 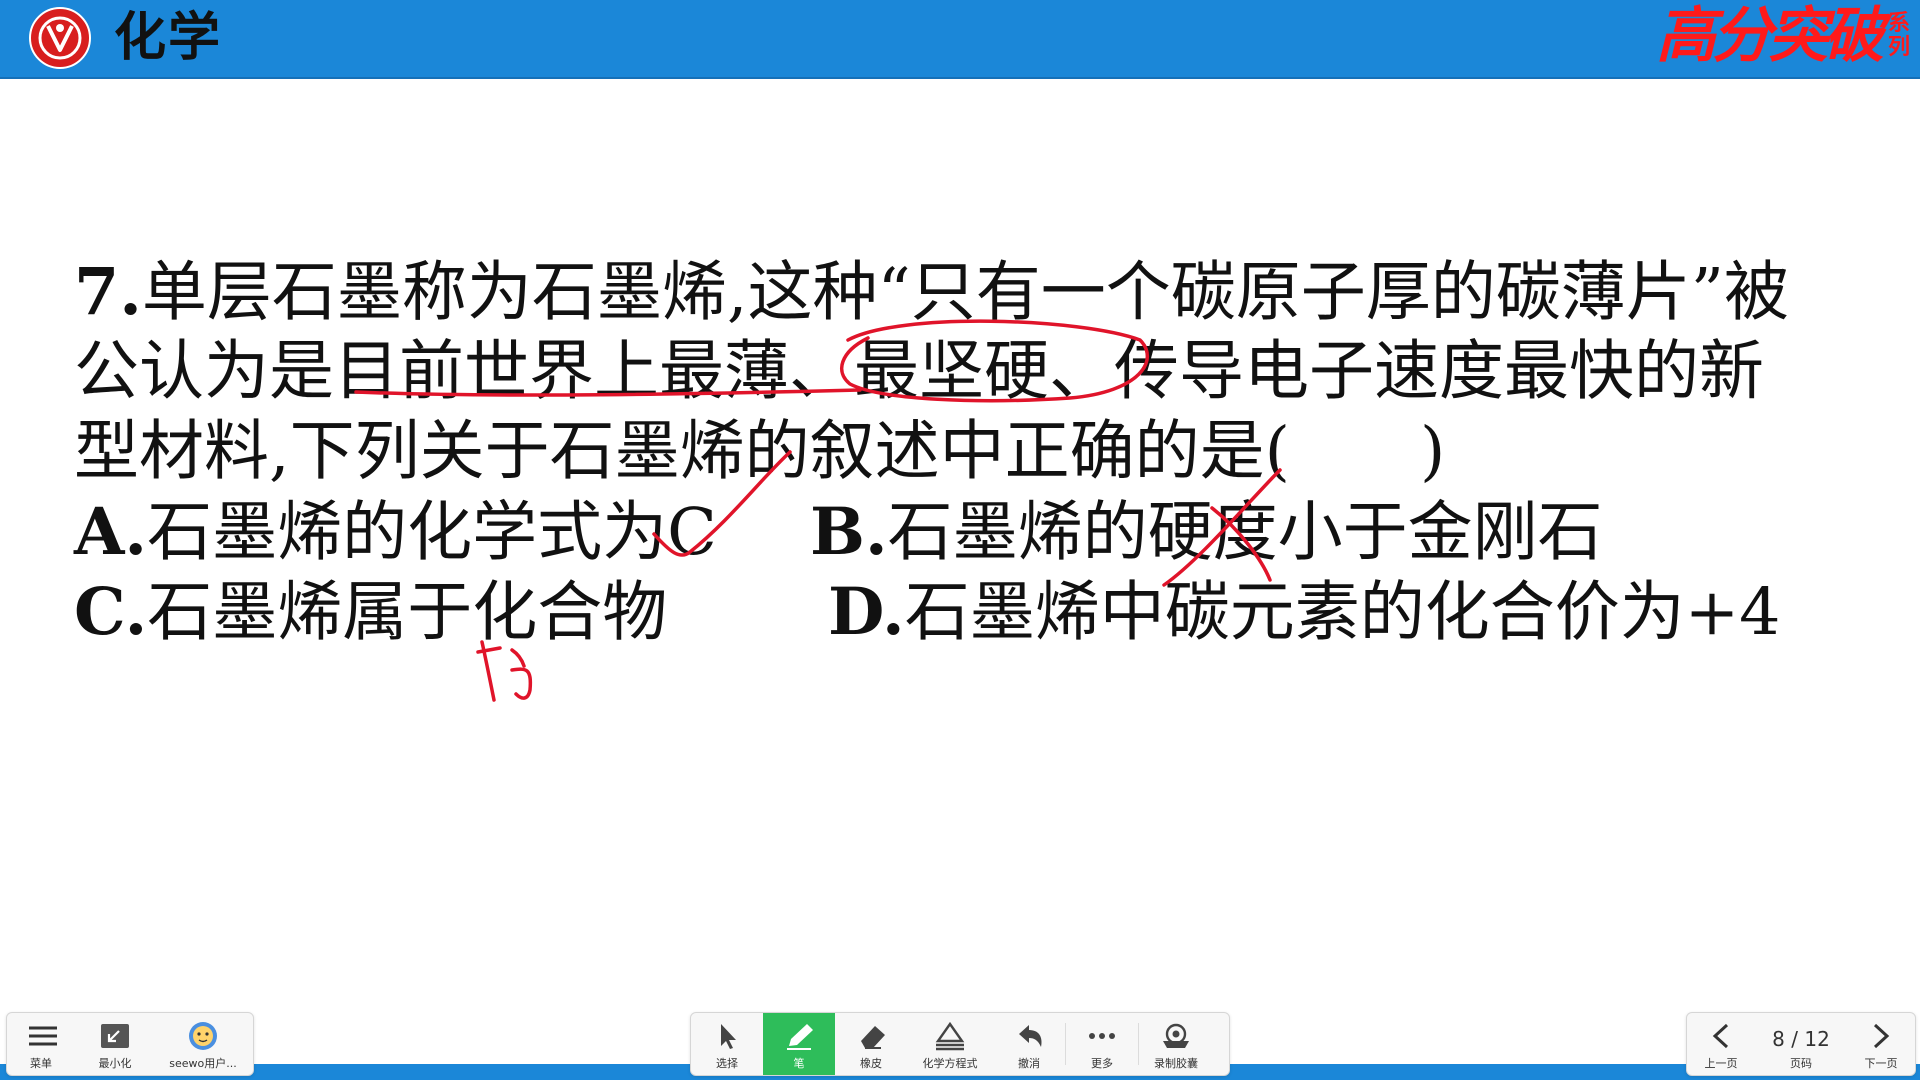 I want to click on option-b: B.石墨烯的硬度小于金刚石, so click(x=1206, y=532).